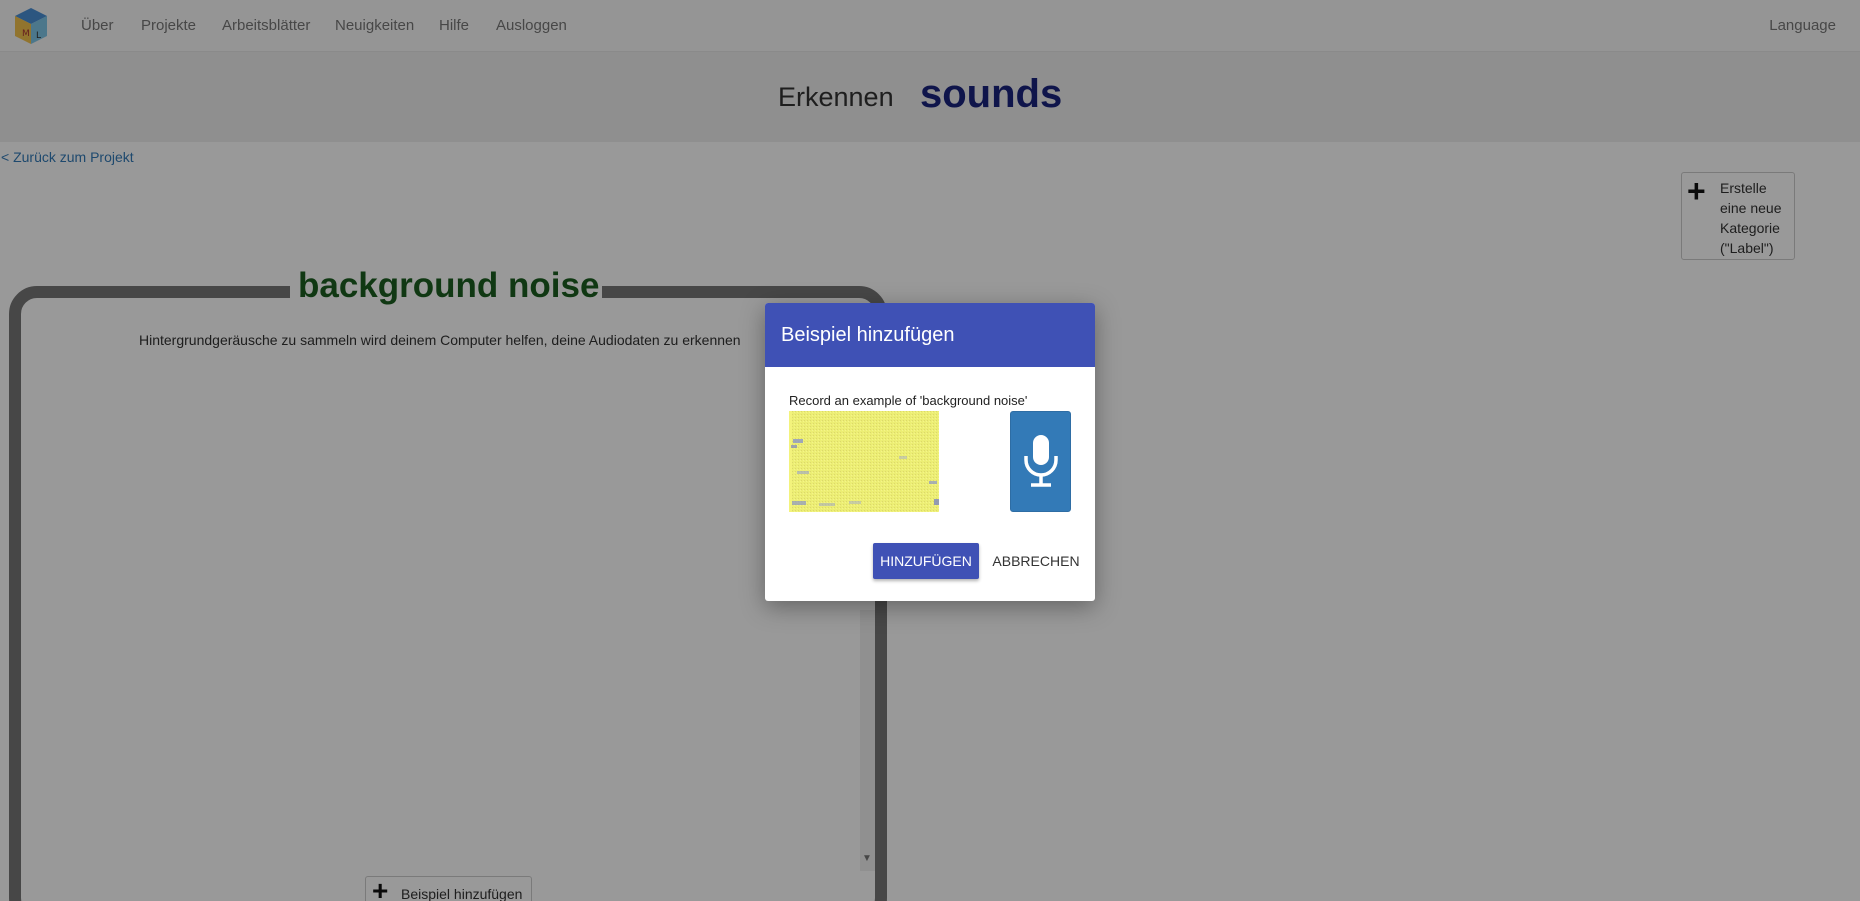 The height and width of the screenshot is (901, 1860). I want to click on confirm-add-button: HINZUFÜGEN, so click(926, 561).